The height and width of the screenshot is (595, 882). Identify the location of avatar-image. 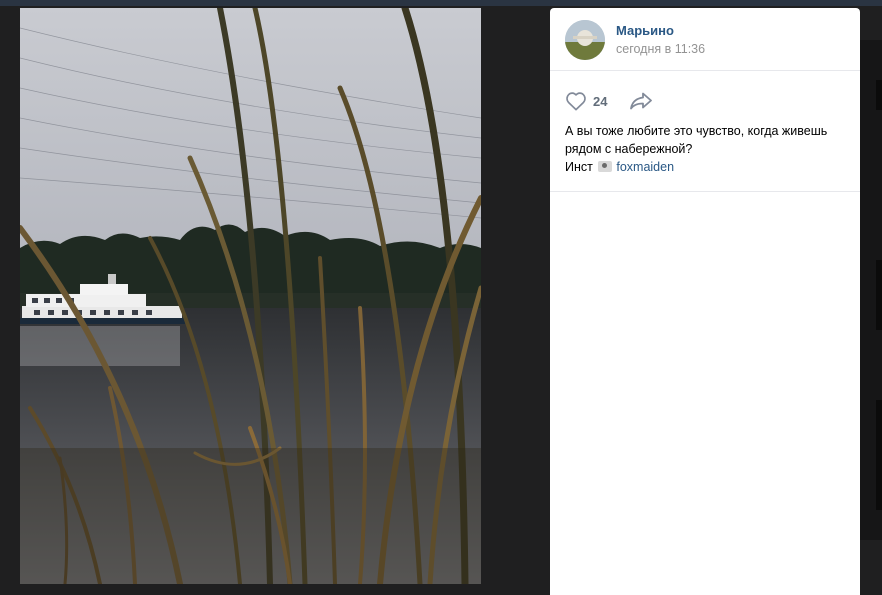
(585, 40).